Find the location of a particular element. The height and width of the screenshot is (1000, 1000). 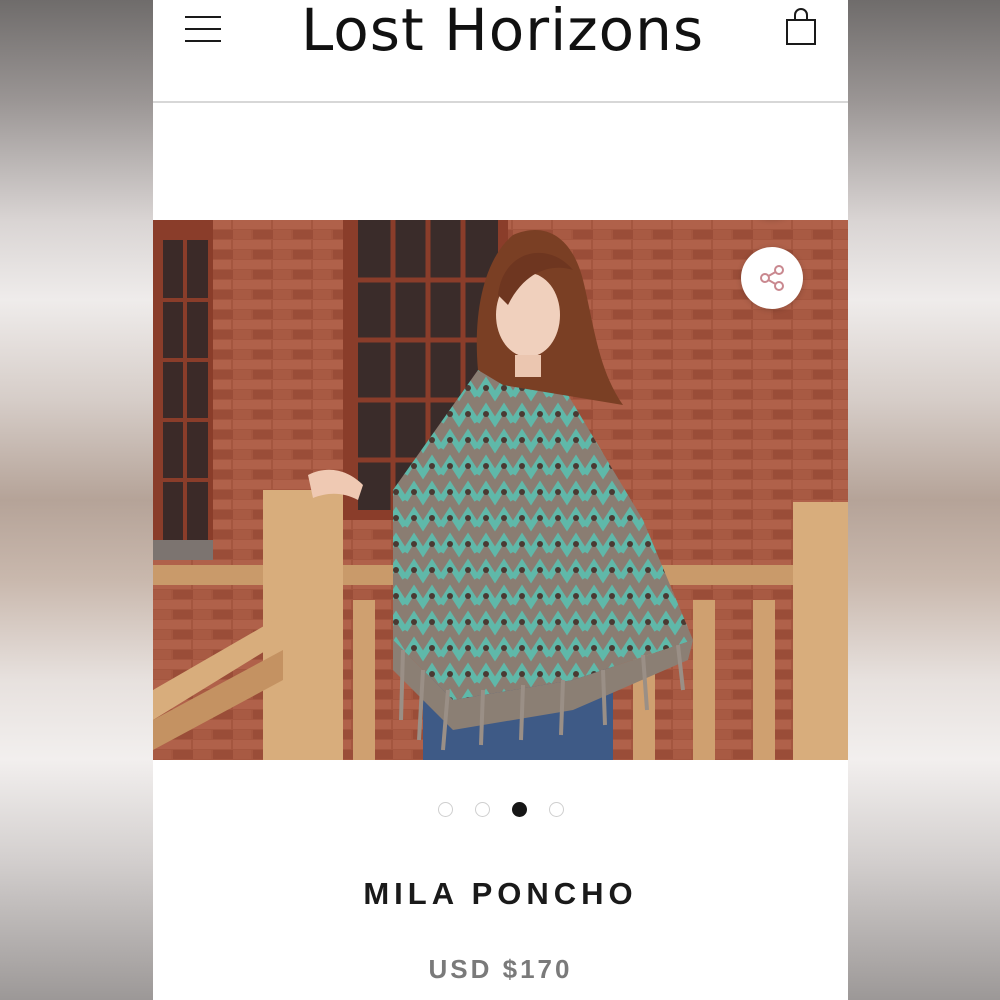

share-icon is located at coordinates (772, 278).